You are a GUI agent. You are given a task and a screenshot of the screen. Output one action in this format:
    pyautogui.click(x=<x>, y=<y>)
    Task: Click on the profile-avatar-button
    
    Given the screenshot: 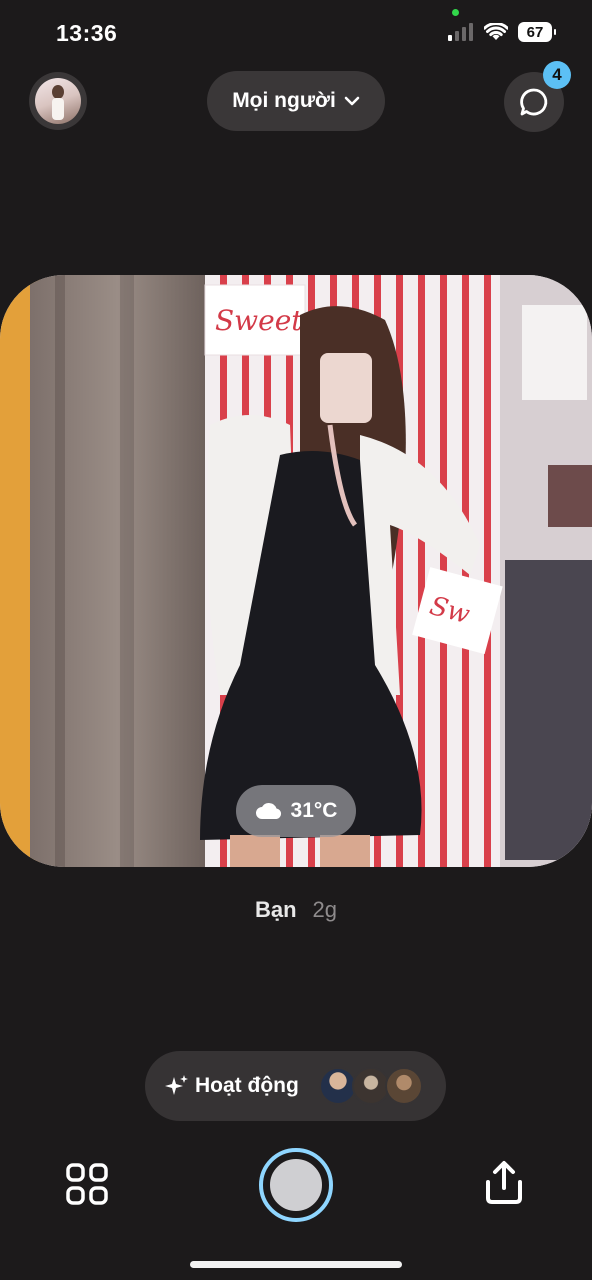 What is the action you would take?
    pyautogui.click(x=58, y=101)
    